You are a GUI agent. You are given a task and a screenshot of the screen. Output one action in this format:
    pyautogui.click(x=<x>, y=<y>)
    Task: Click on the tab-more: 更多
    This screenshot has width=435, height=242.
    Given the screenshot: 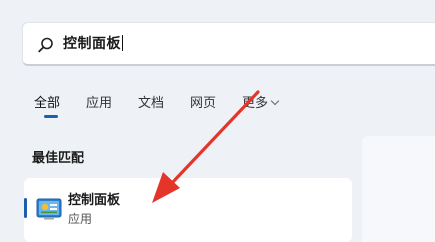 What is the action you would take?
    pyautogui.click(x=261, y=101)
    